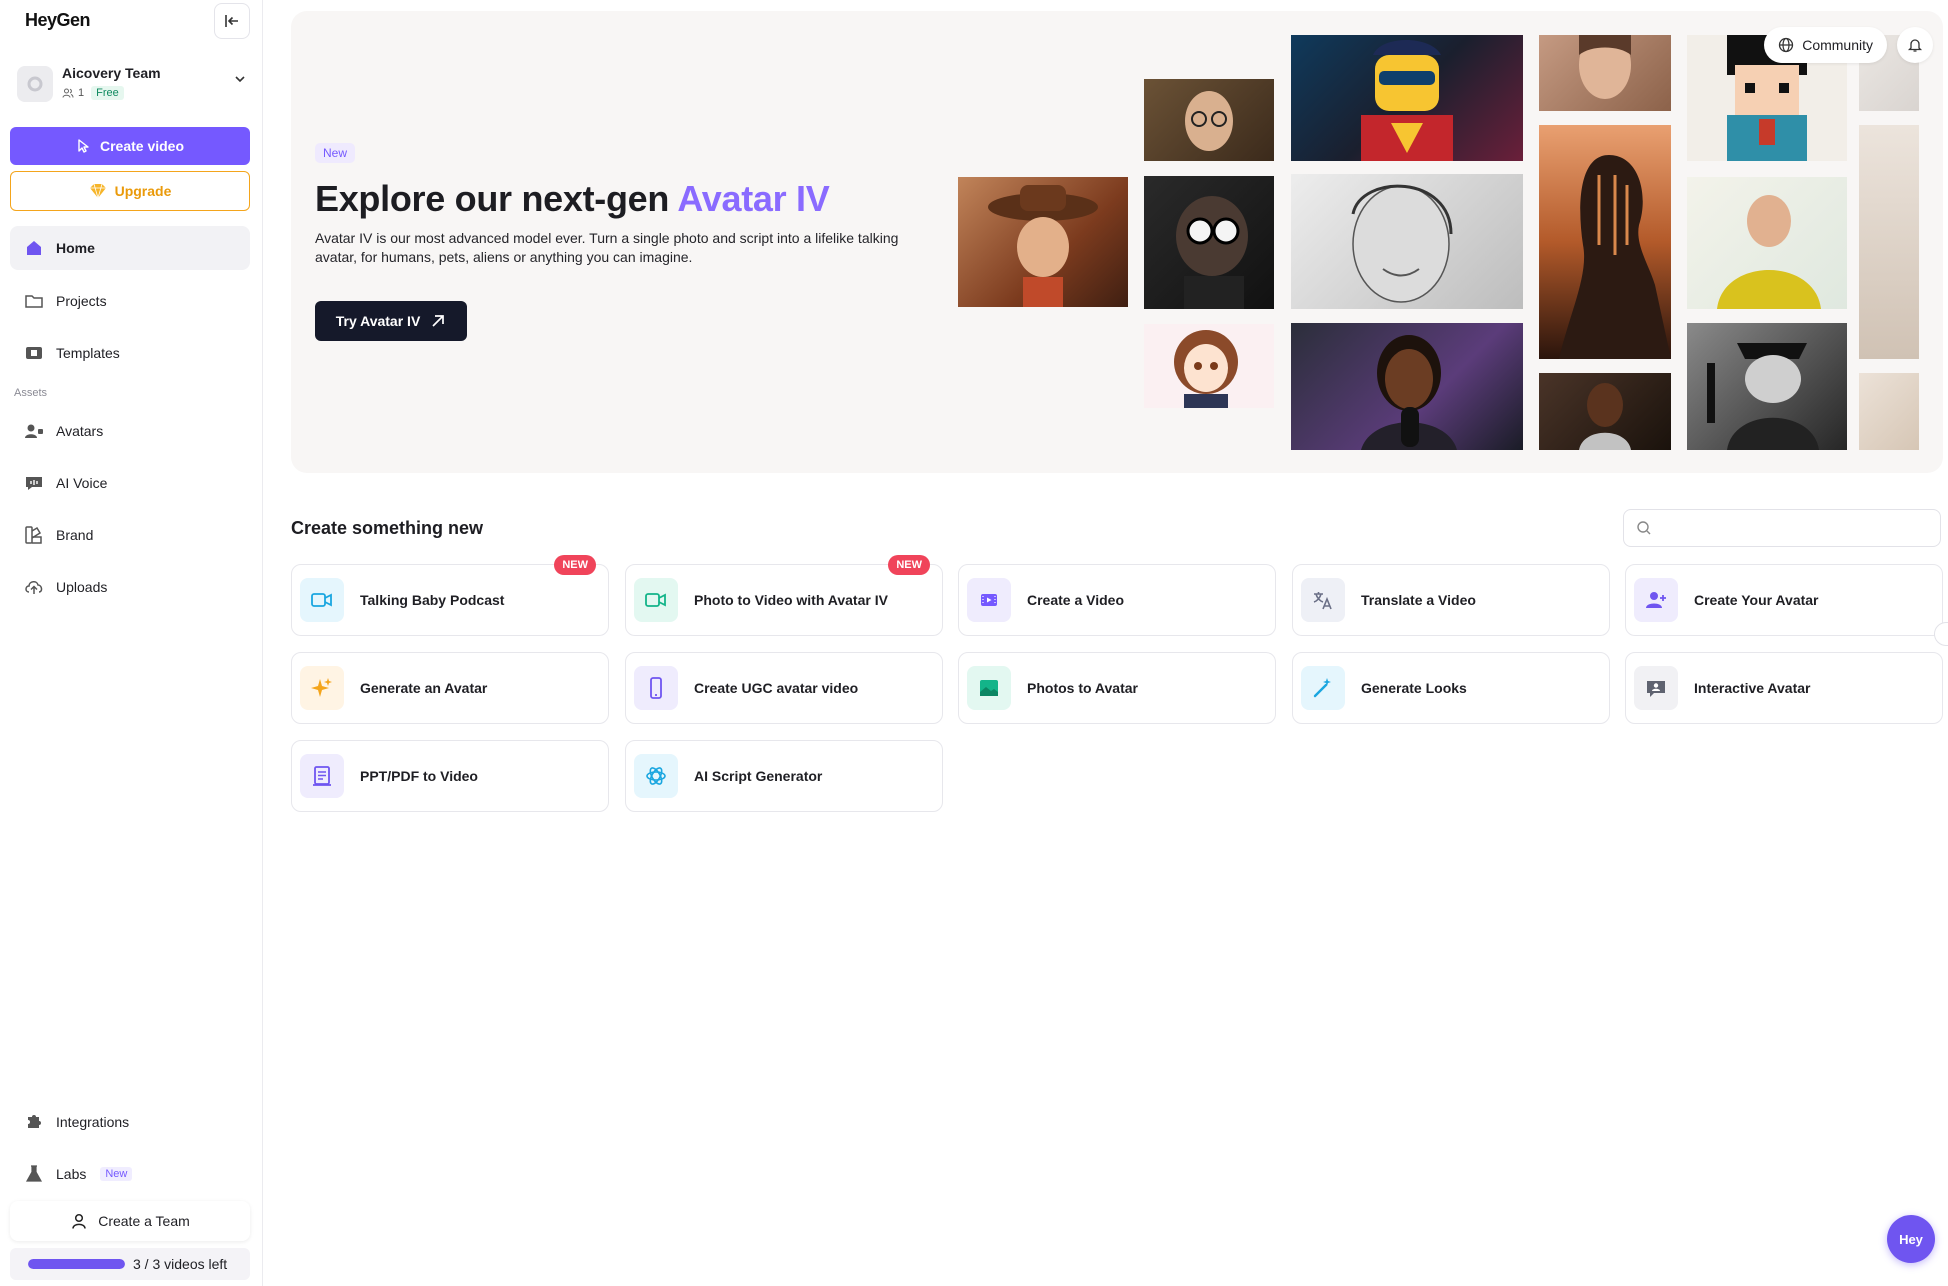 This screenshot has width=1948, height=1286. Describe the element at coordinates (130, 431) in the screenshot. I see `sidebar-item-avatars: Avatars` at that location.